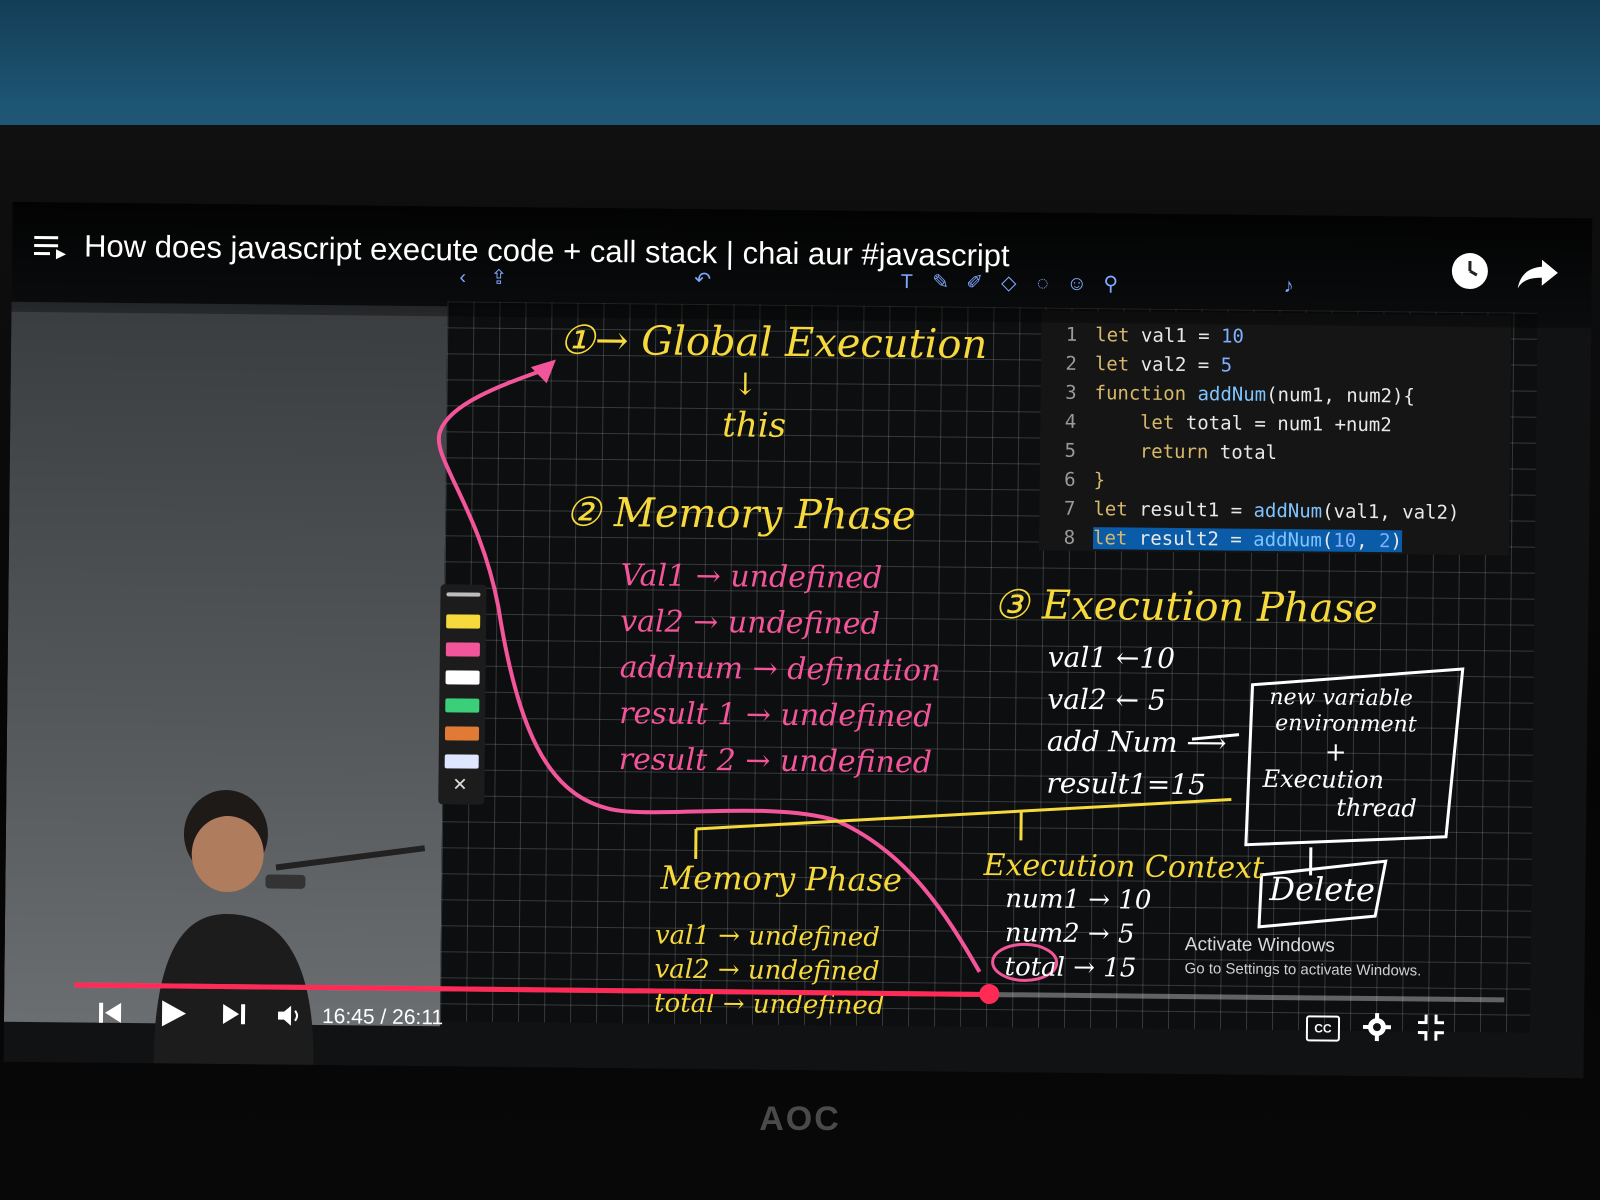  Describe the element at coordinates (1289, 286) in the screenshot. I see `mic-icon: ♪` at that location.